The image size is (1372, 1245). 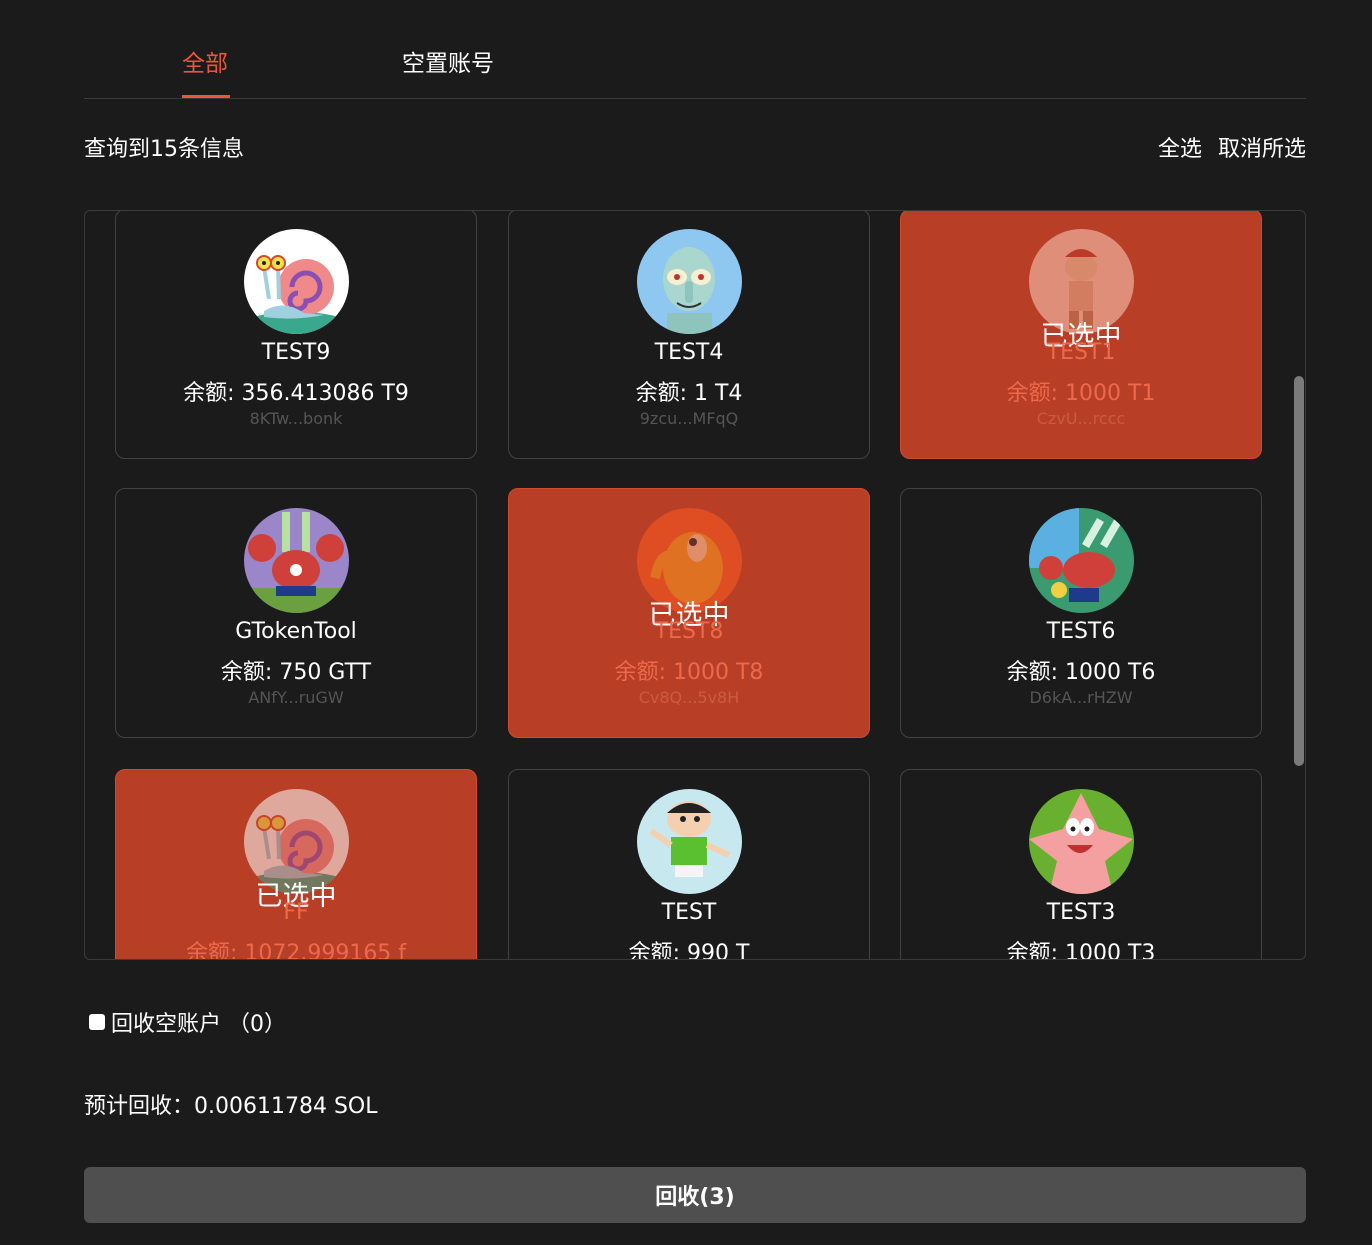 What do you see at coordinates (1081, 393) in the screenshot?
I see `token-balance: 余额: 1000 T1` at bounding box center [1081, 393].